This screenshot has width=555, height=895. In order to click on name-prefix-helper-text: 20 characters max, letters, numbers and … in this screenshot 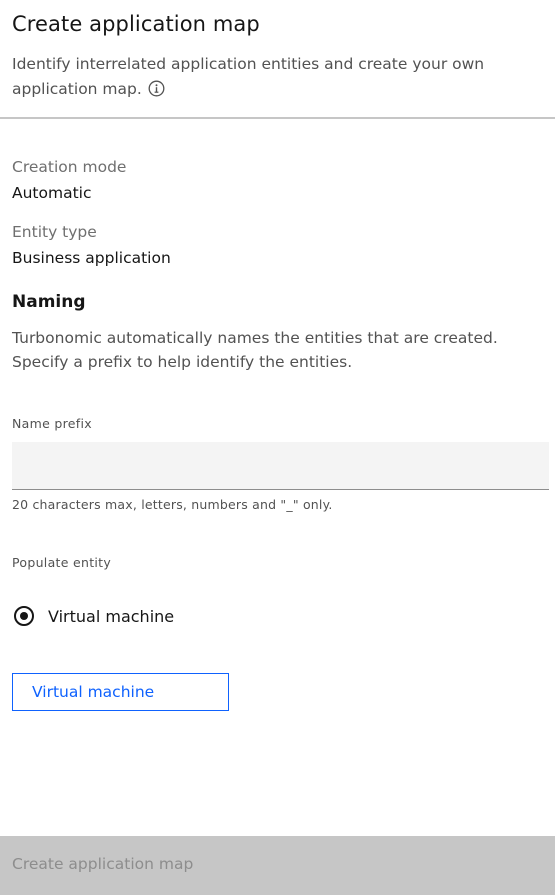, I will do `click(172, 504)`.